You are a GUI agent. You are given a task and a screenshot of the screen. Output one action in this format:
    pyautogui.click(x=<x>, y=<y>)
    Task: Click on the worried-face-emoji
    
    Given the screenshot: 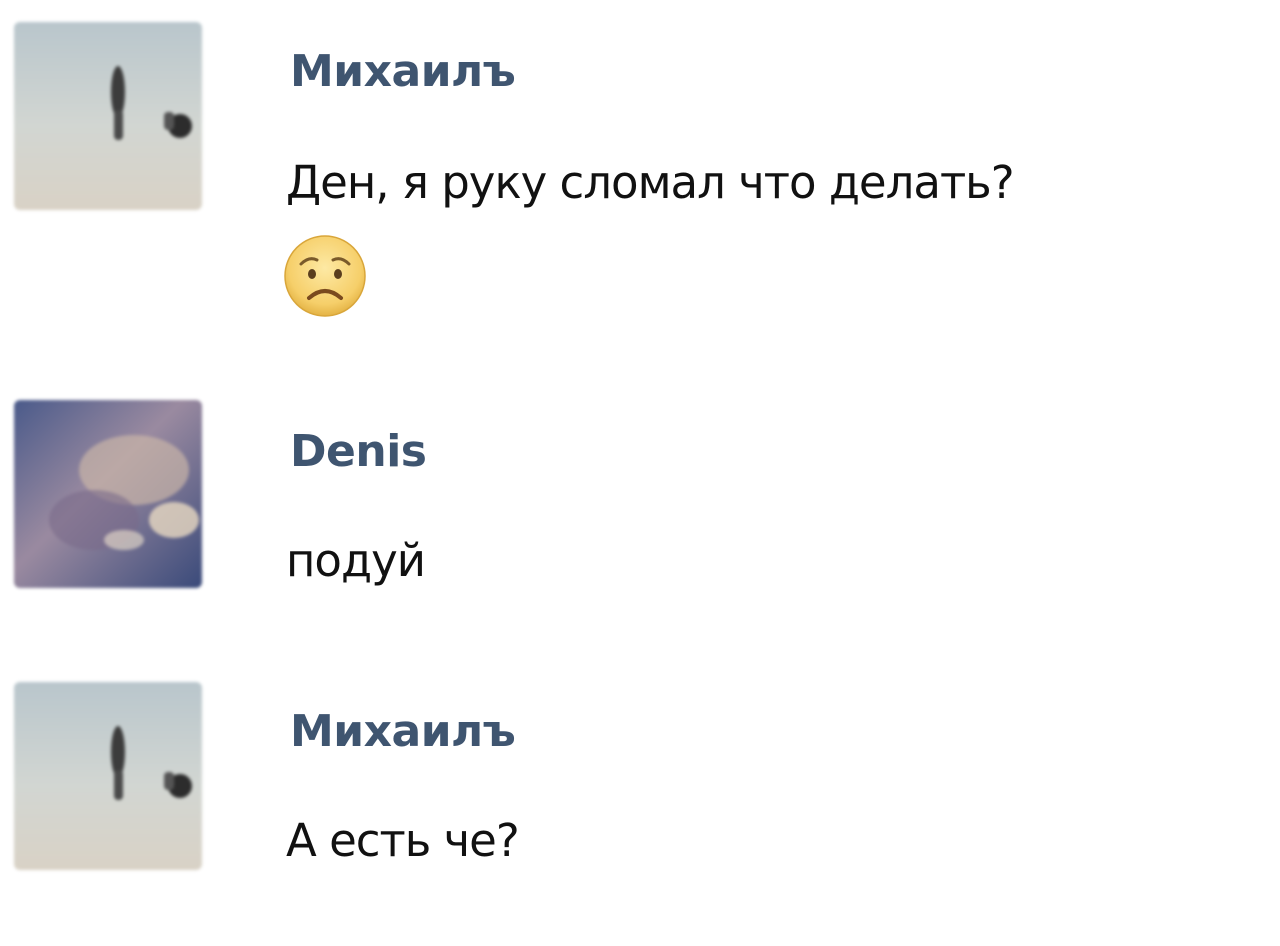 What is the action you would take?
    pyautogui.click(x=325, y=276)
    